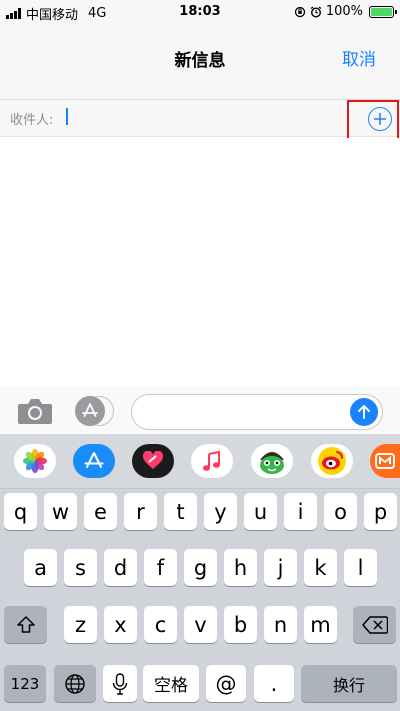 The image size is (400, 711). Describe the element at coordinates (200, 624) in the screenshot. I see `key-v: v` at that location.